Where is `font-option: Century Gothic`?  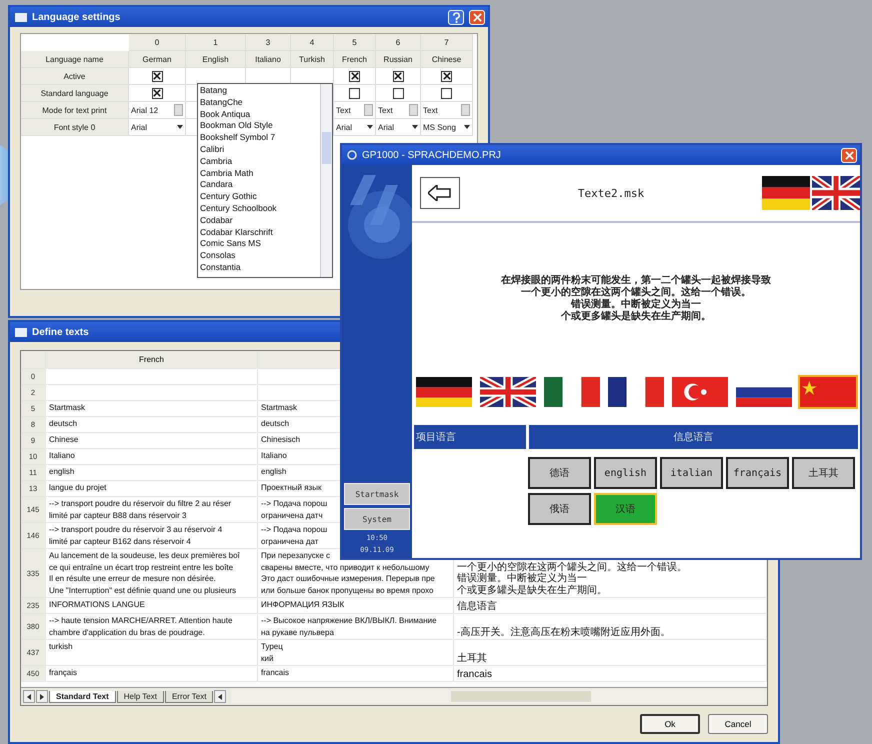 font-option: Century Gothic is located at coordinates (259, 197).